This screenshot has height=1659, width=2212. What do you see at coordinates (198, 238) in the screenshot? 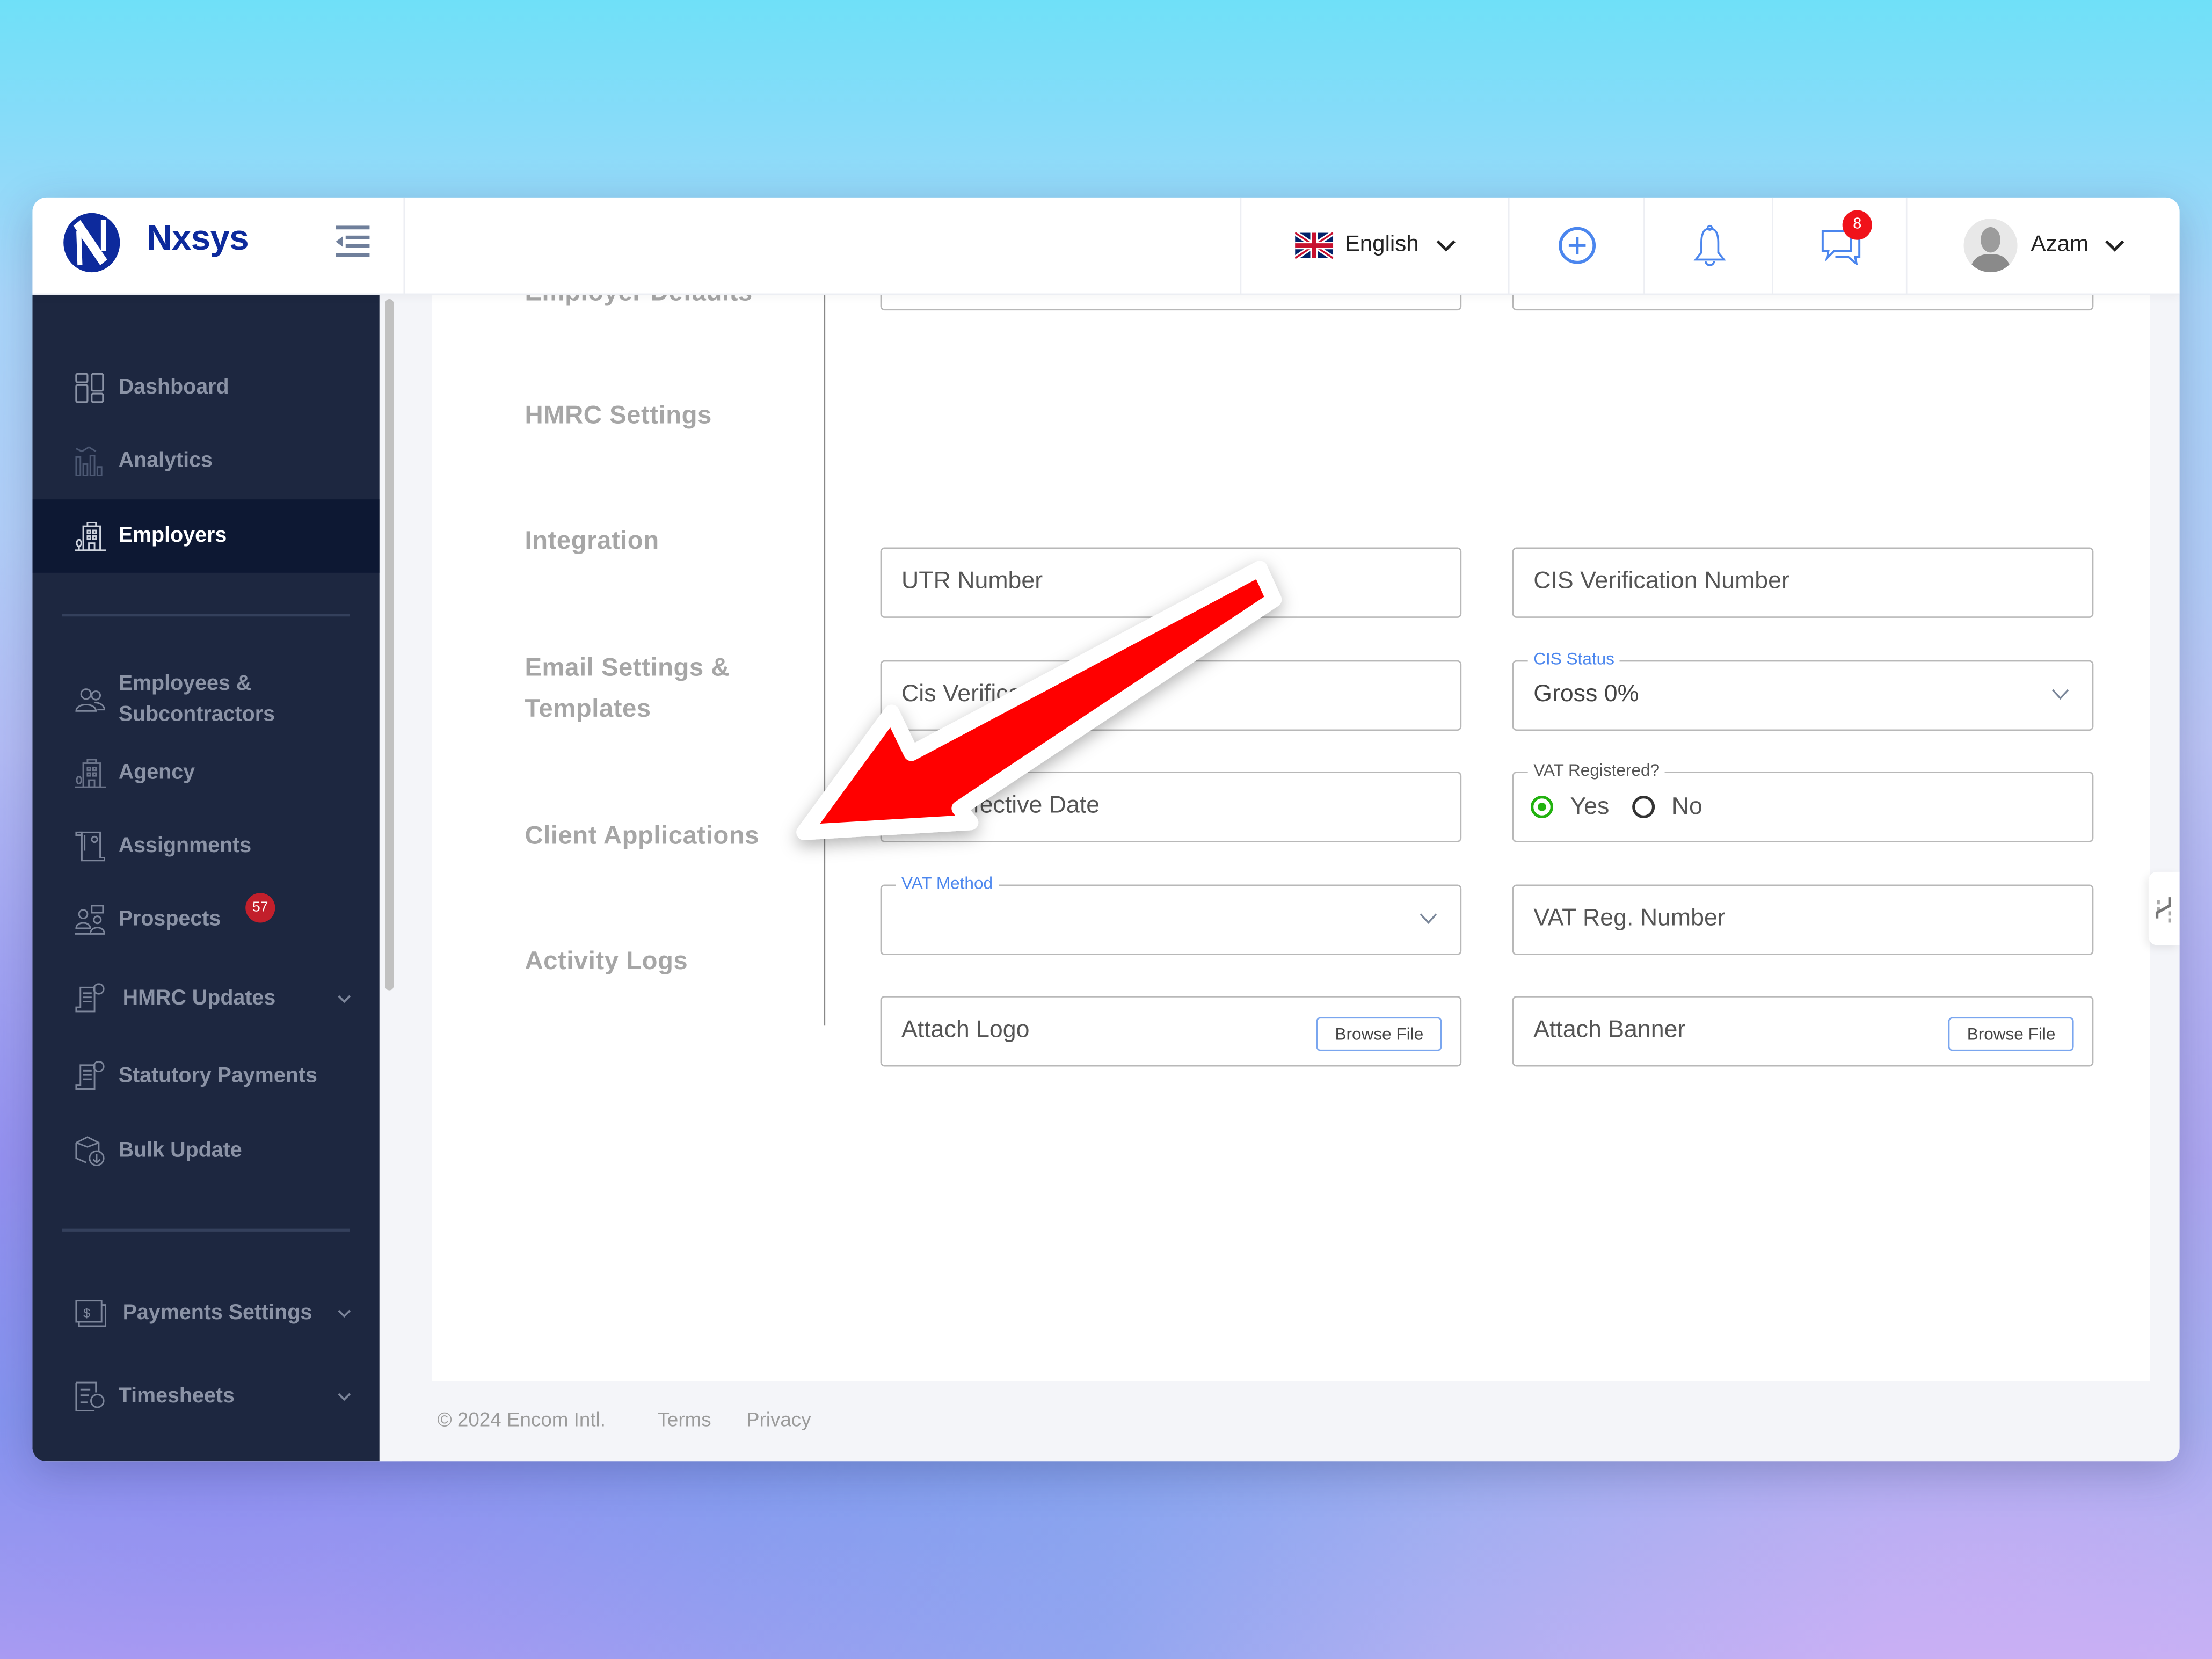
I see `brand-name: Nxsys` at bounding box center [198, 238].